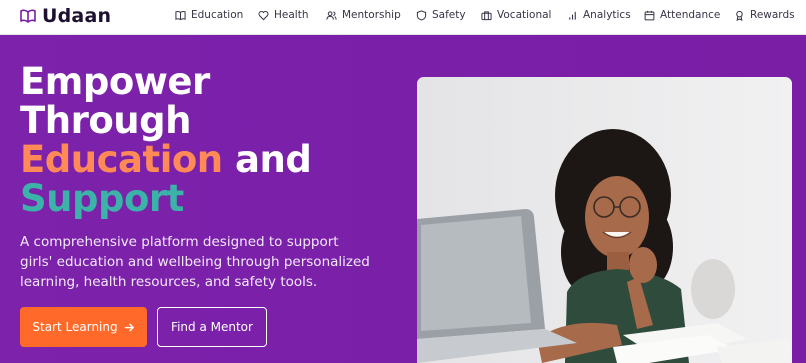 This screenshot has width=806, height=363. I want to click on heart-icon, so click(263, 15).